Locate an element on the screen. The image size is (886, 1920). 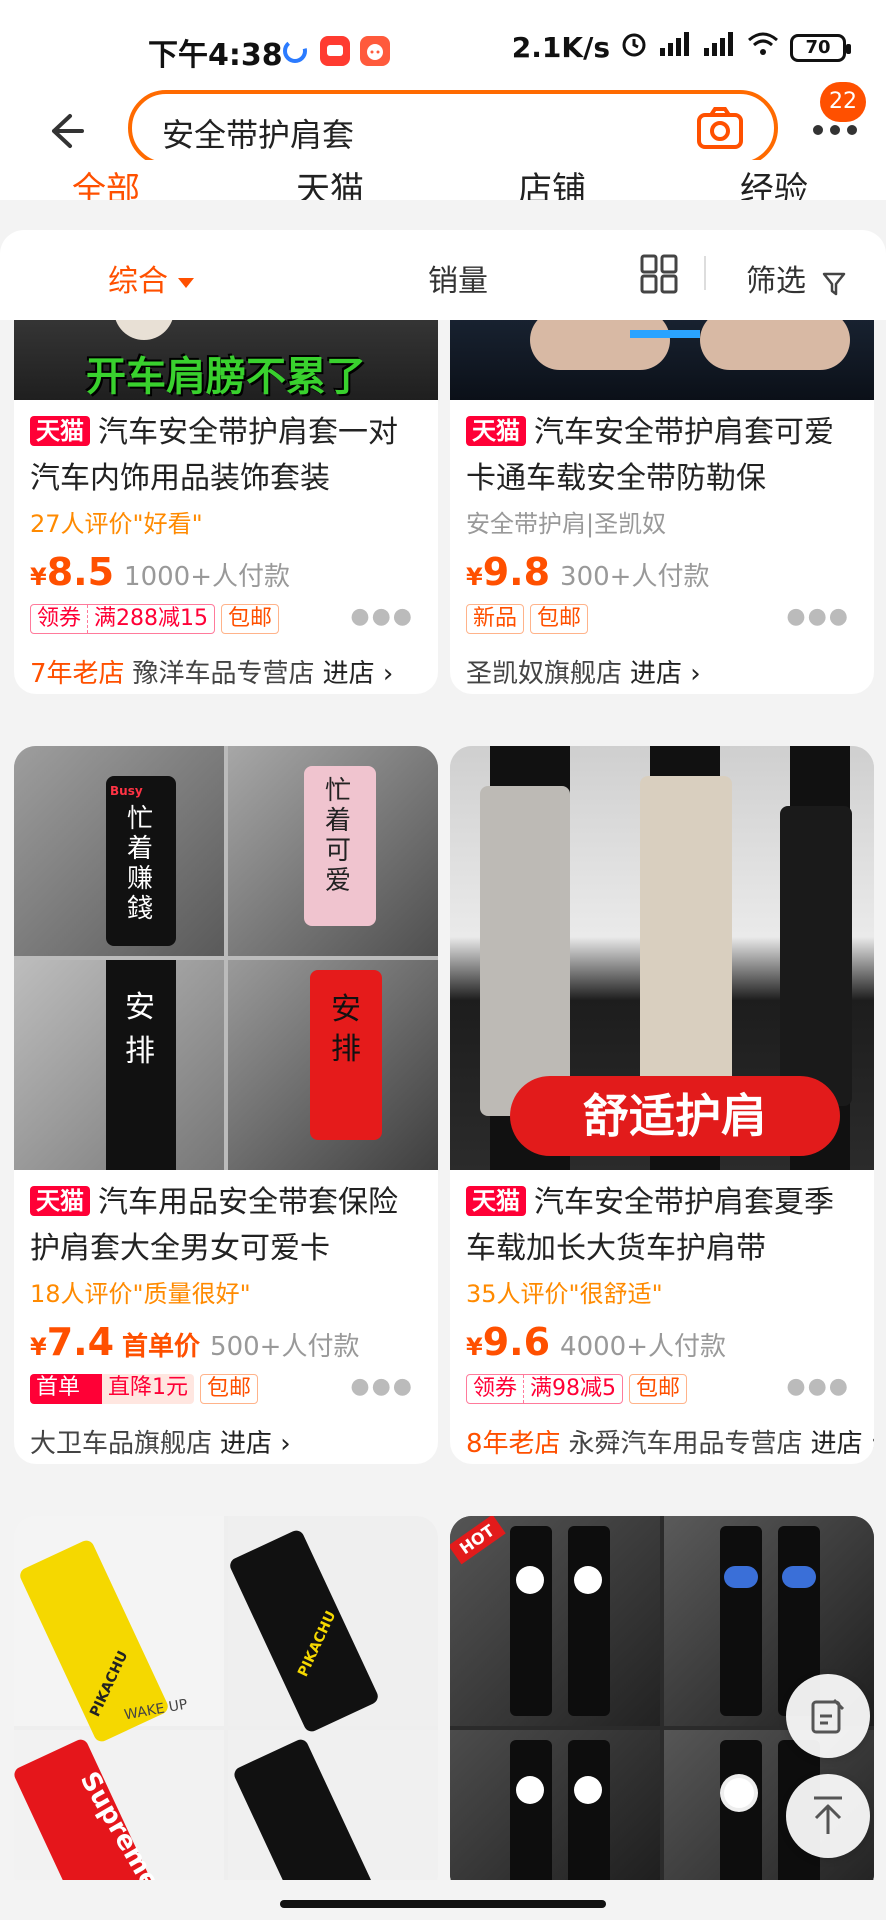
product-title: 天猫 汽车用品安全带套保险护肩套大全男女可爱卡 is located at coordinates (226, 1226).